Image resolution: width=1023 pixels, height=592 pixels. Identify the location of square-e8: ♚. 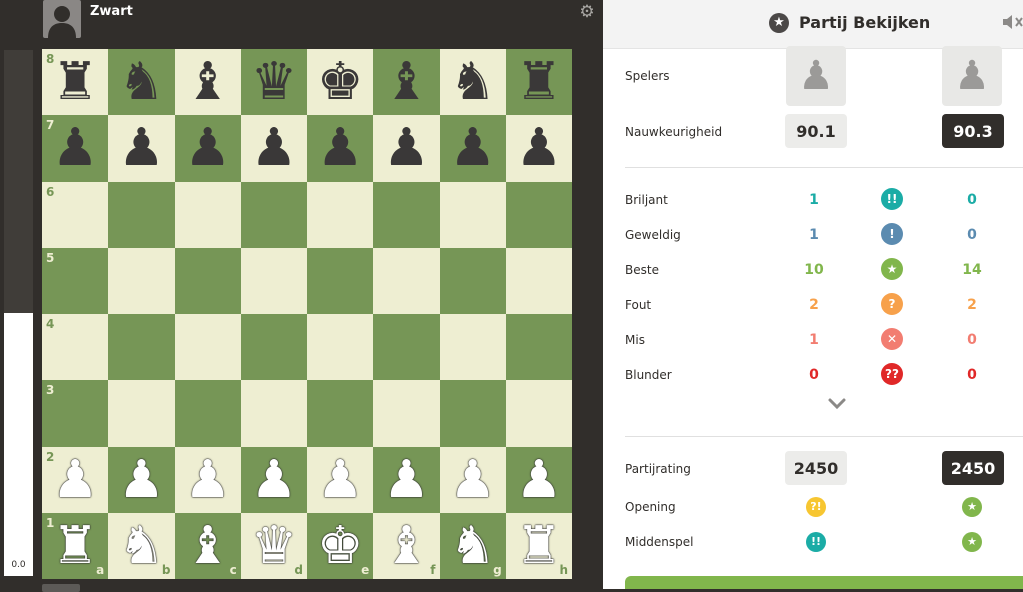
(340, 82).